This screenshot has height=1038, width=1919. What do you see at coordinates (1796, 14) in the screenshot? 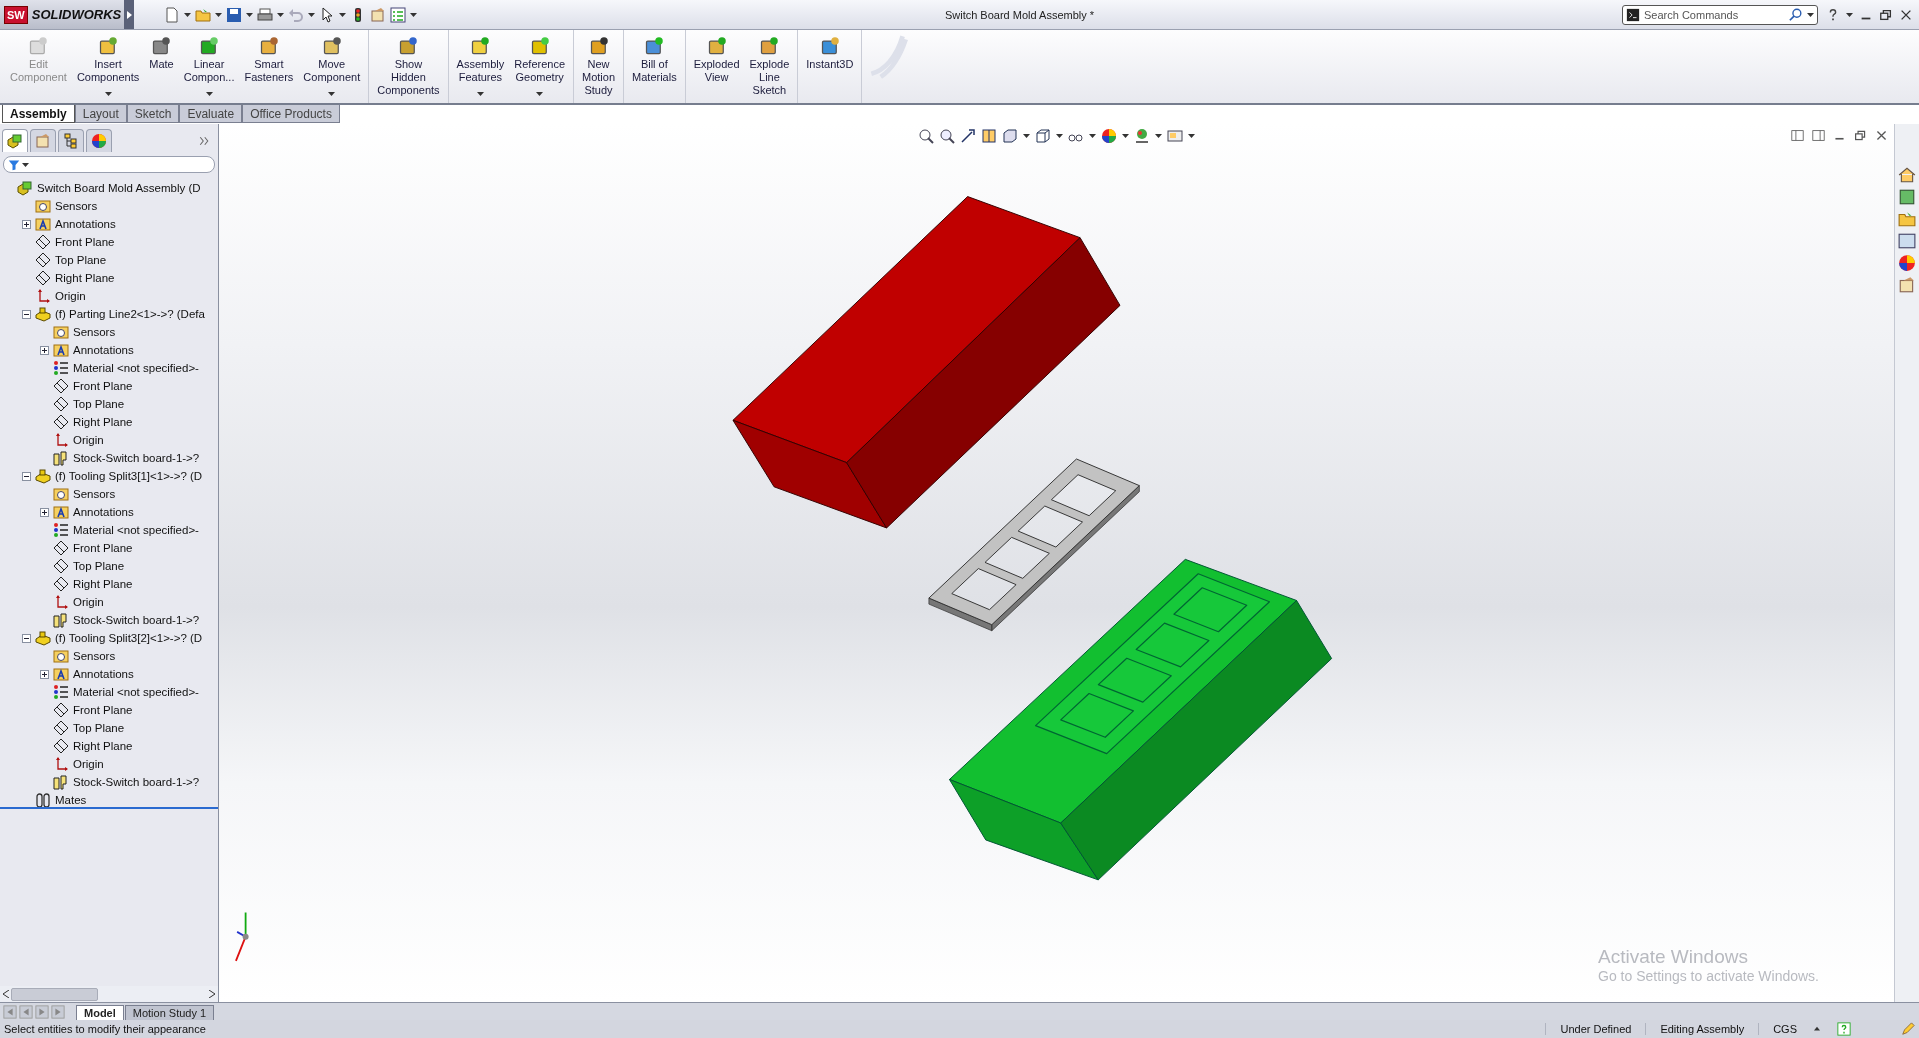
I see `search-icon` at bounding box center [1796, 14].